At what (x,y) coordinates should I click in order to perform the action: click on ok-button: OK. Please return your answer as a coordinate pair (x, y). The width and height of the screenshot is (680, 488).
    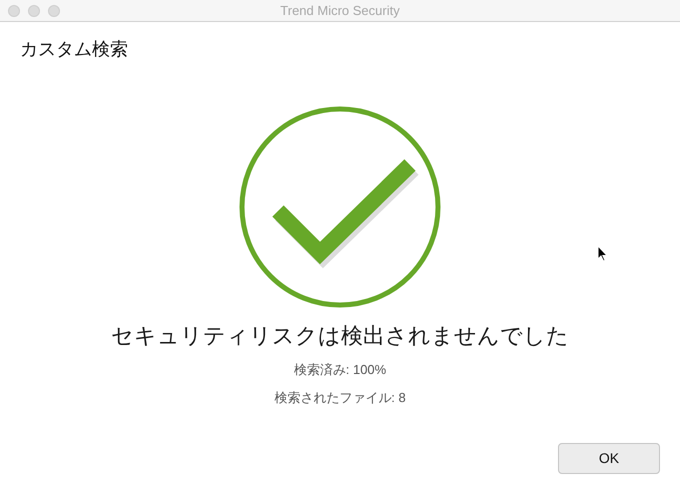
    Looking at the image, I should click on (609, 458).